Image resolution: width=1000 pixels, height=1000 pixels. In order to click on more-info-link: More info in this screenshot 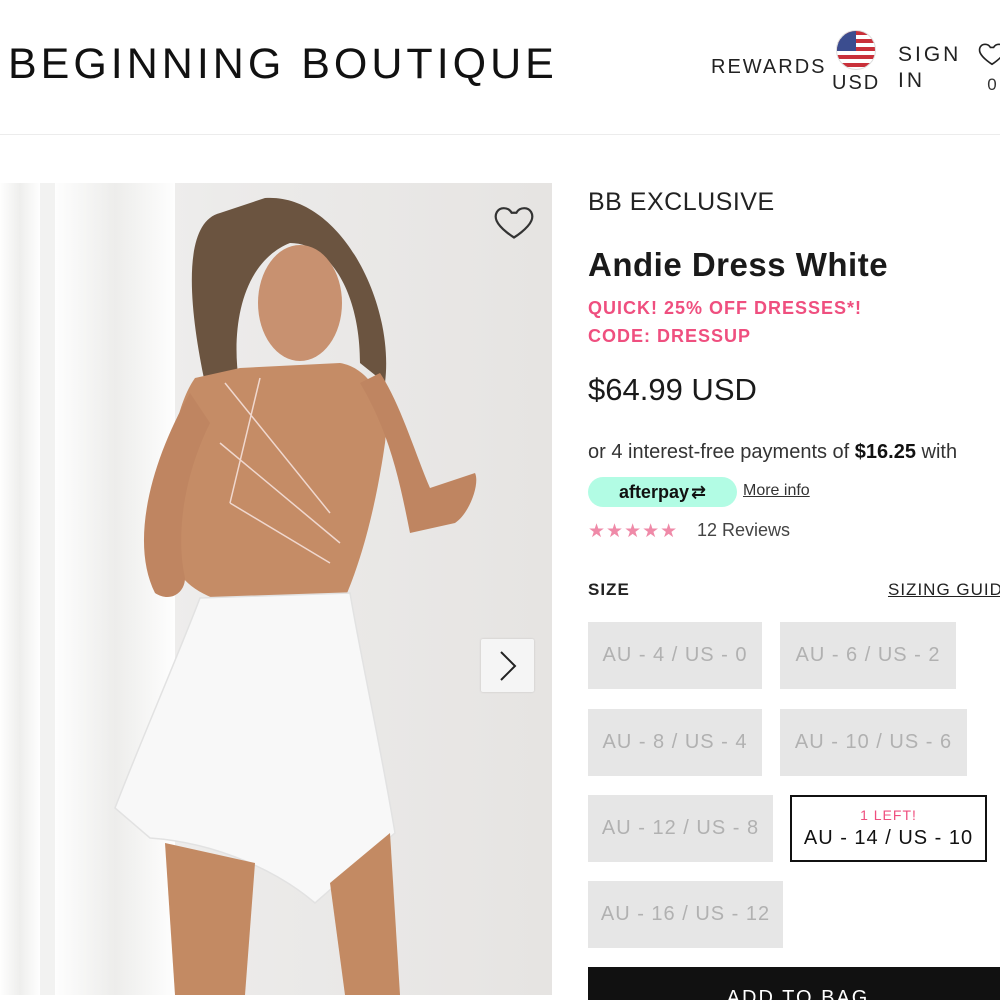, I will do `click(776, 491)`.